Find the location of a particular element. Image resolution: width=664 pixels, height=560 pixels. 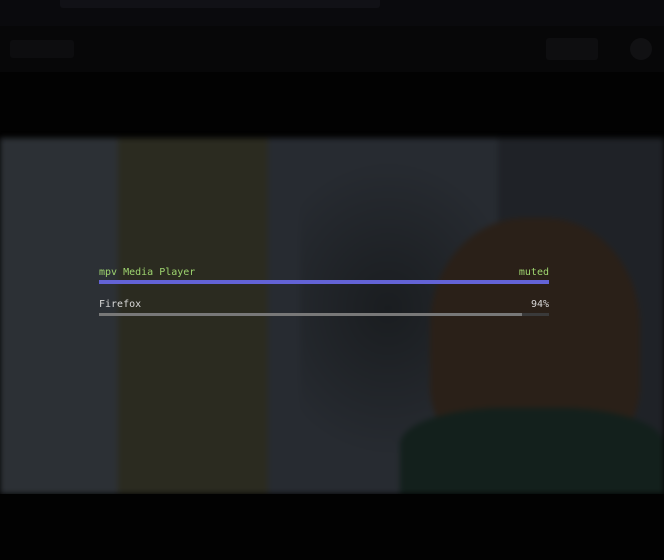

nav-action-region is located at coordinates (572, 49).